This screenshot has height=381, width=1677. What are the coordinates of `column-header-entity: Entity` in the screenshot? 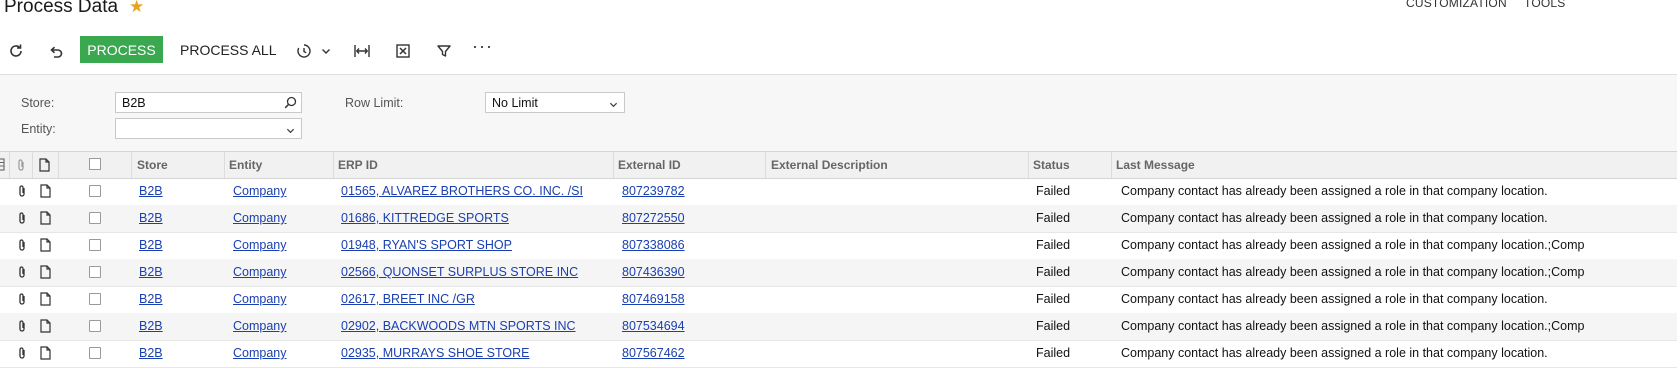 It's located at (245, 165).